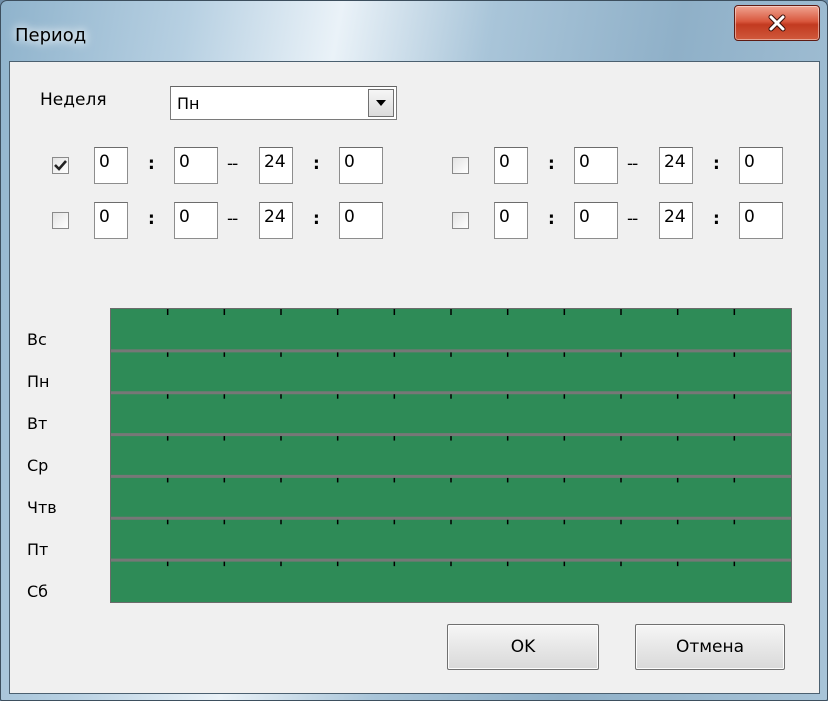 The image size is (828, 701). What do you see at coordinates (451, 539) in the screenshot?
I see `schedule-row-Пт` at bounding box center [451, 539].